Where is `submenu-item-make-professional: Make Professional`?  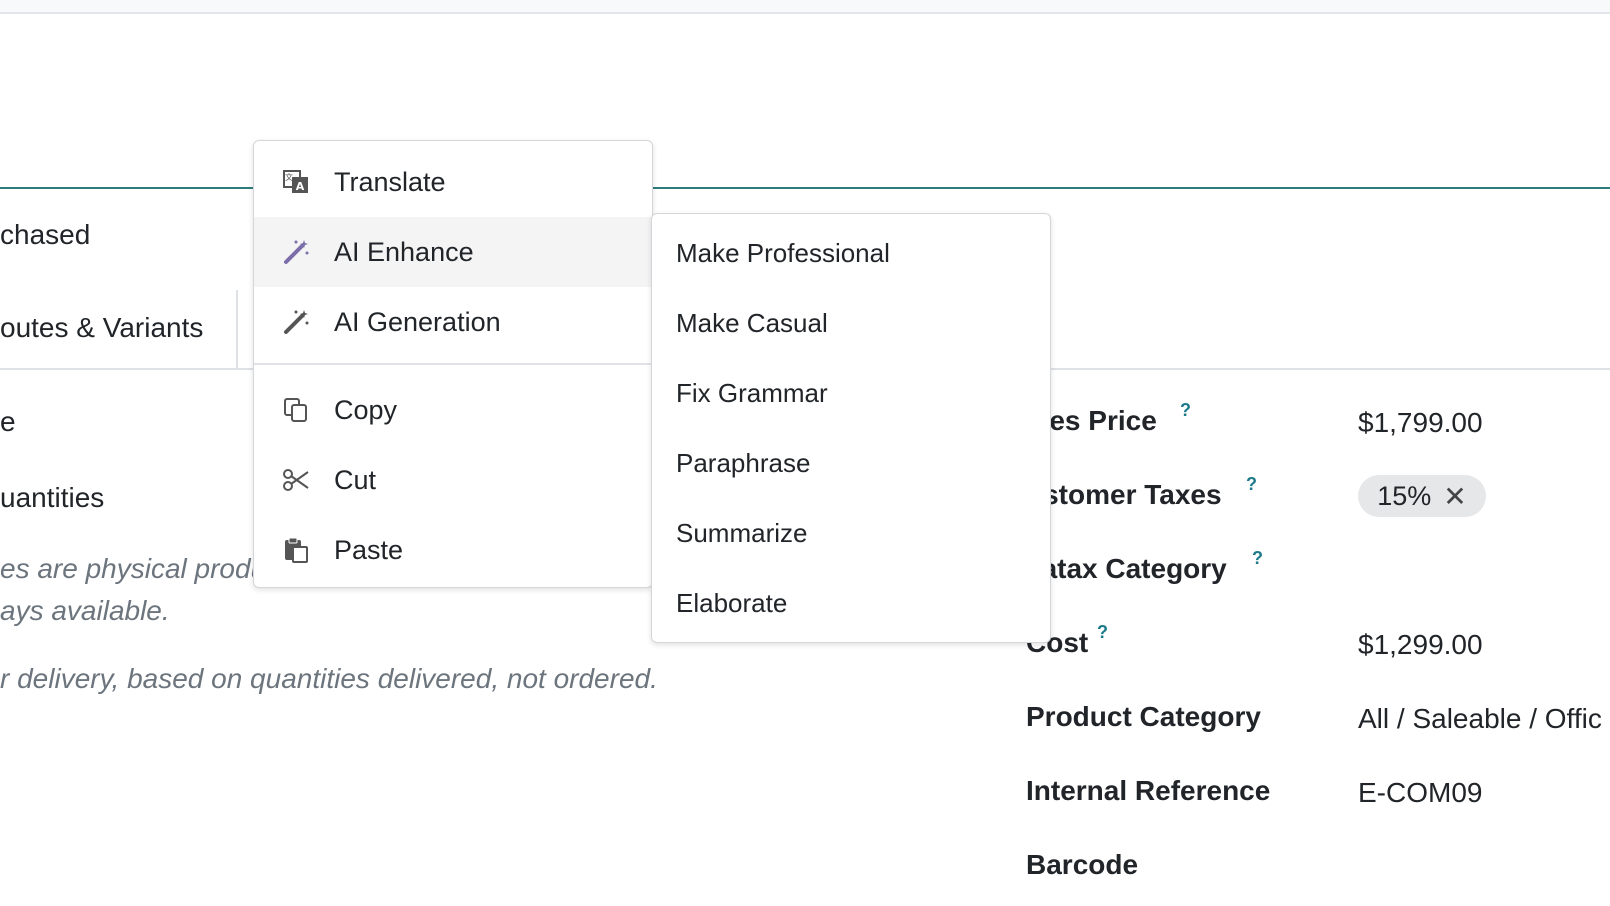 submenu-item-make-professional: Make Professional is located at coordinates (851, 253).